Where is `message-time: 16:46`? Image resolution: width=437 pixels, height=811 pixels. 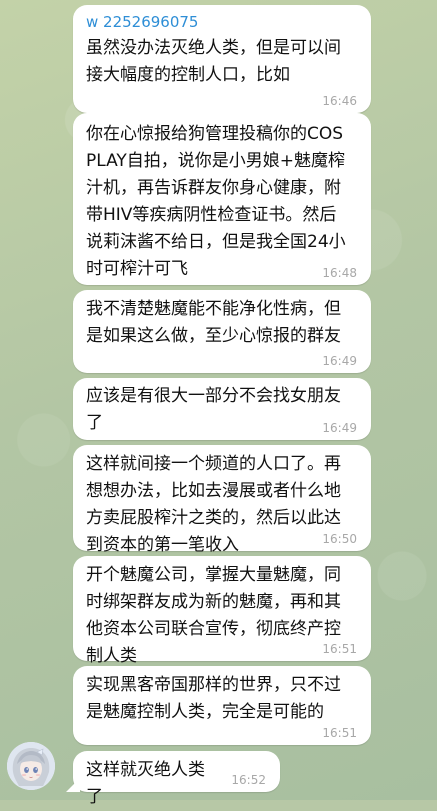 message-time: 16:46 is located at coordinates (339, 101).